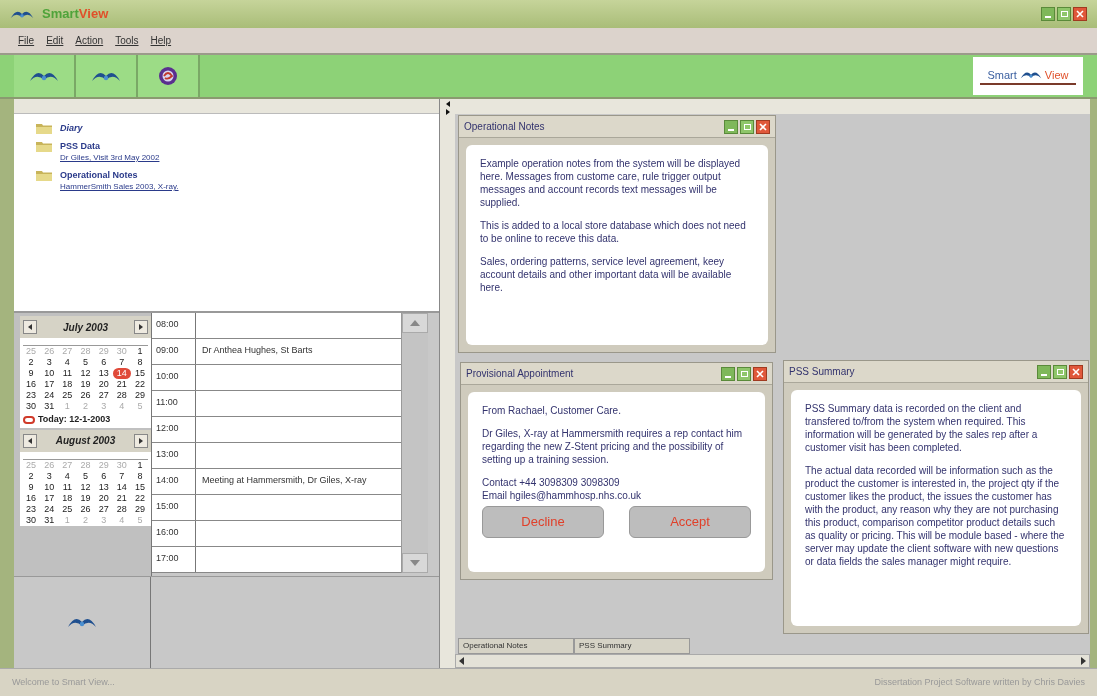 Image resolution: width=1097 pixels, height=696 pixels. I want to click on calendar-day: 16, so click(31, 498).